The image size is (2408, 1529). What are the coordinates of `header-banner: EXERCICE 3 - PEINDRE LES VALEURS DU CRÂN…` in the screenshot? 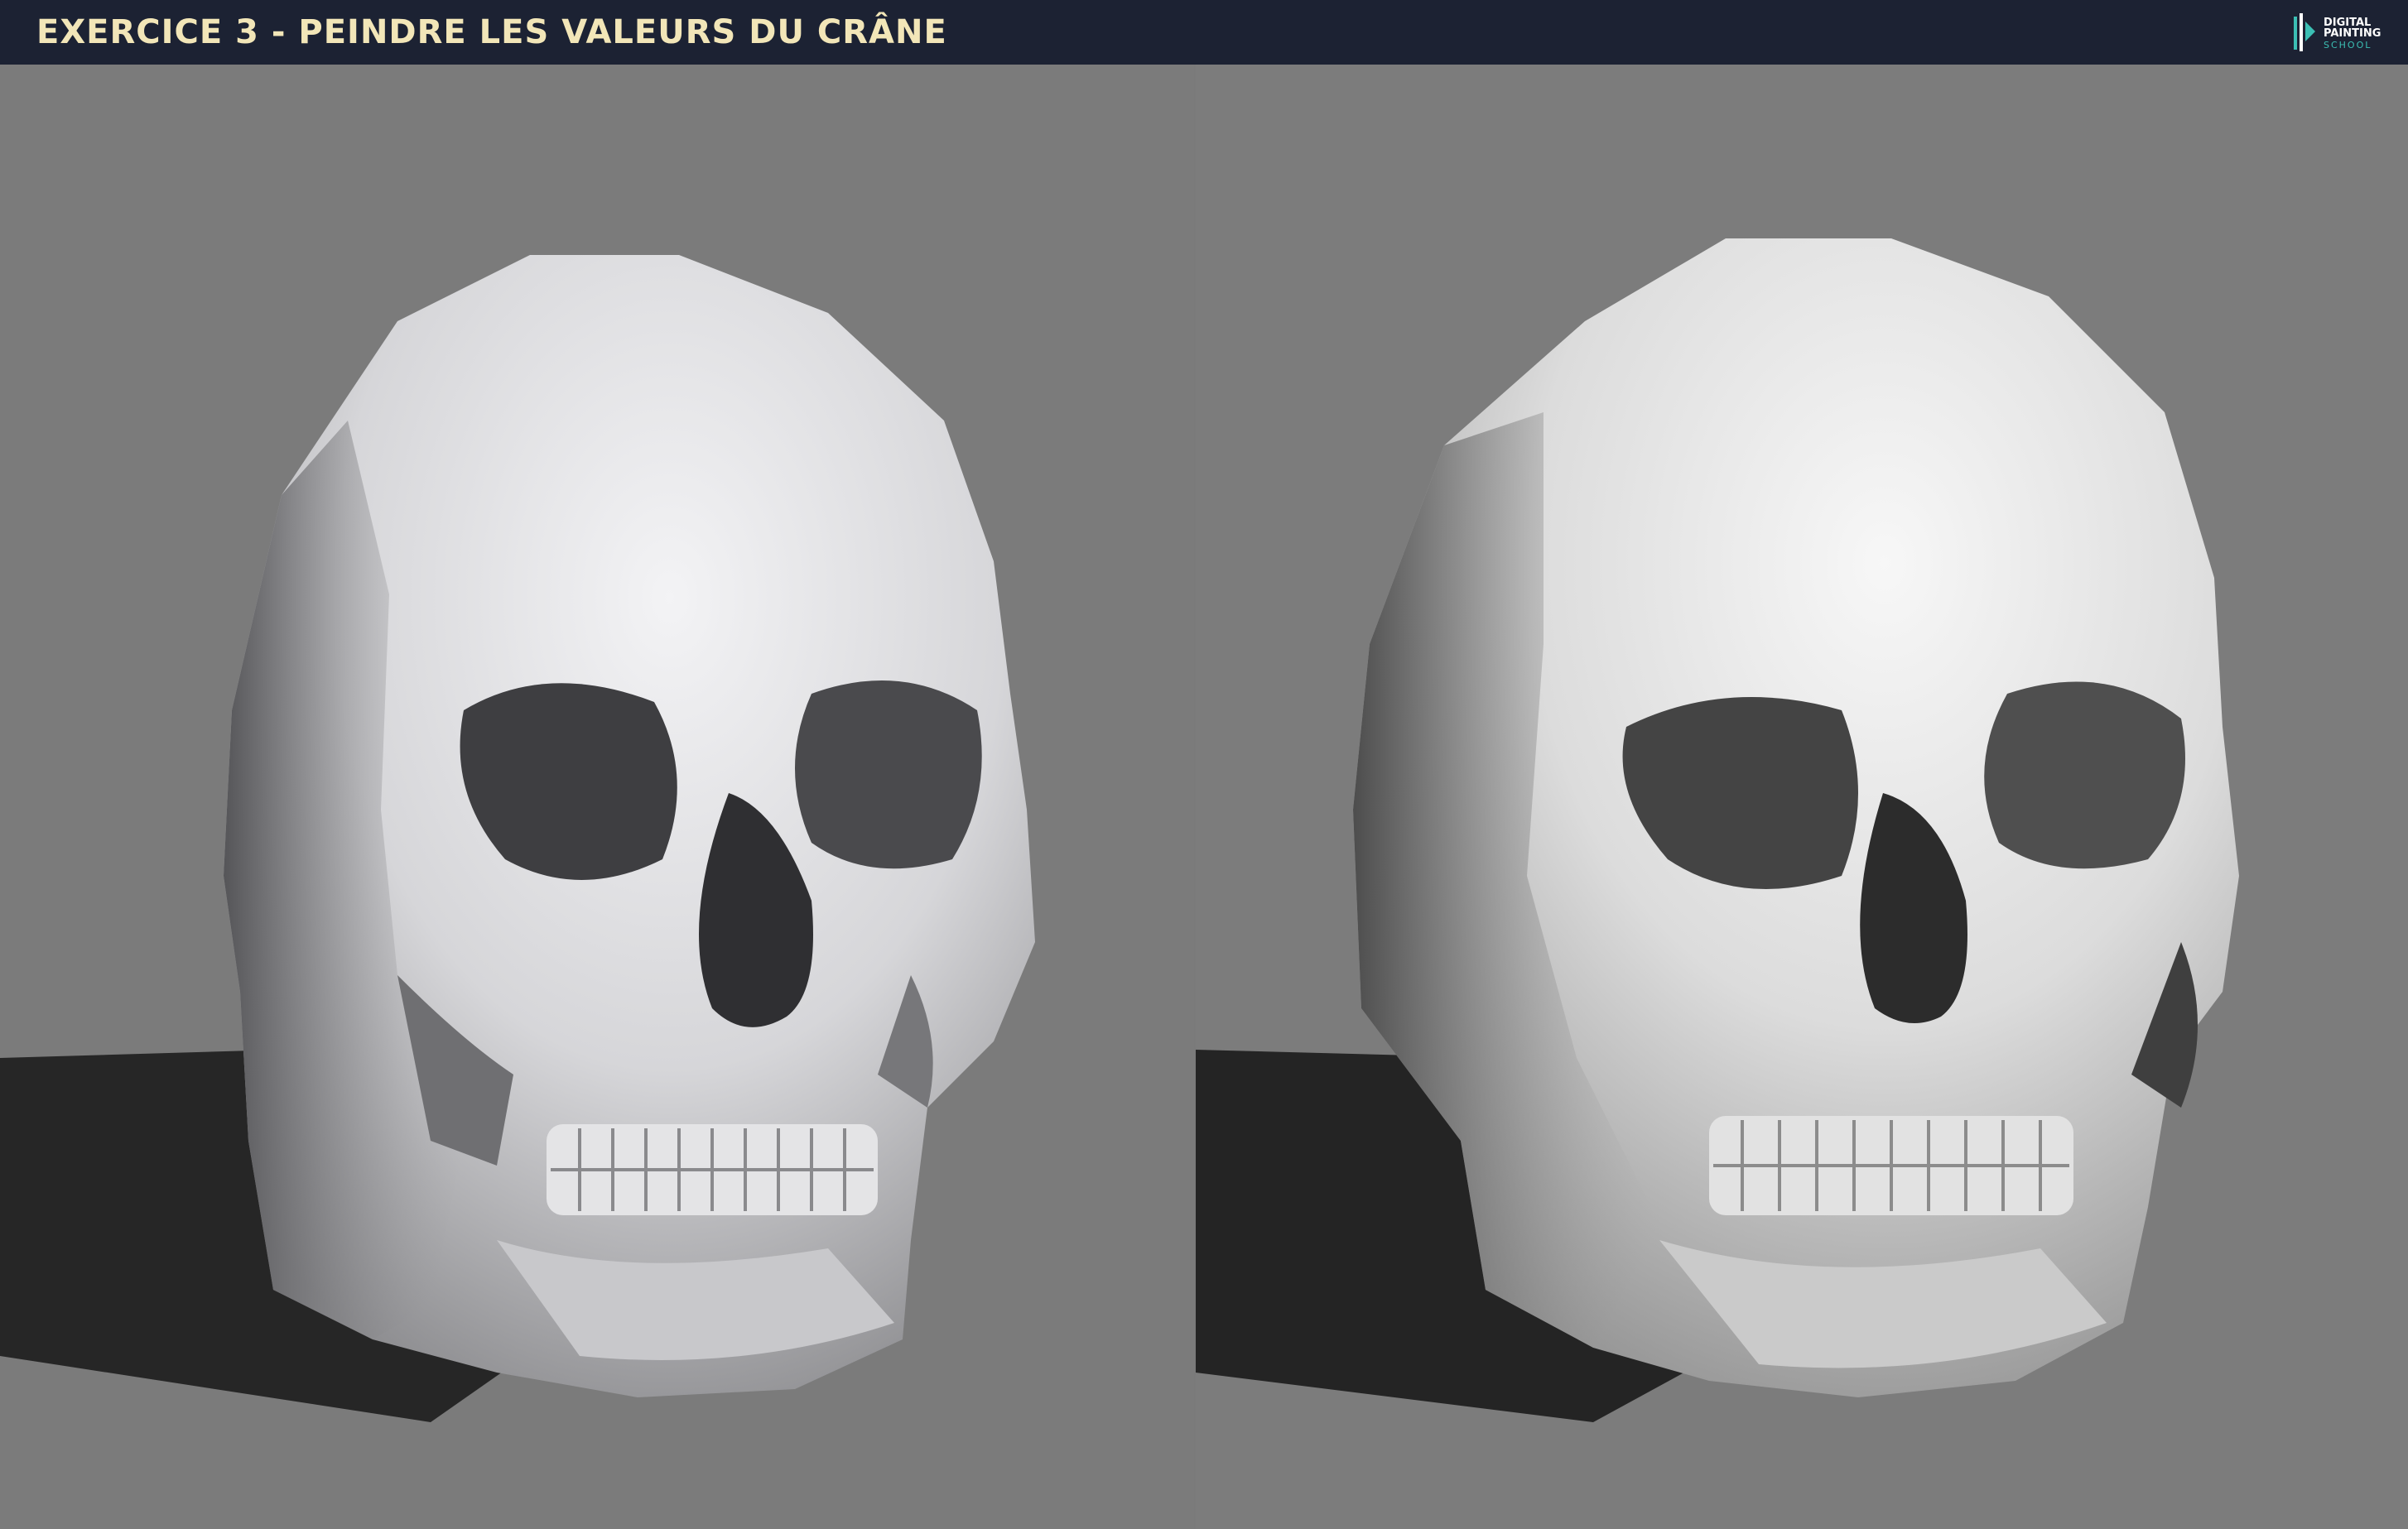 It's located at (1204, 32).